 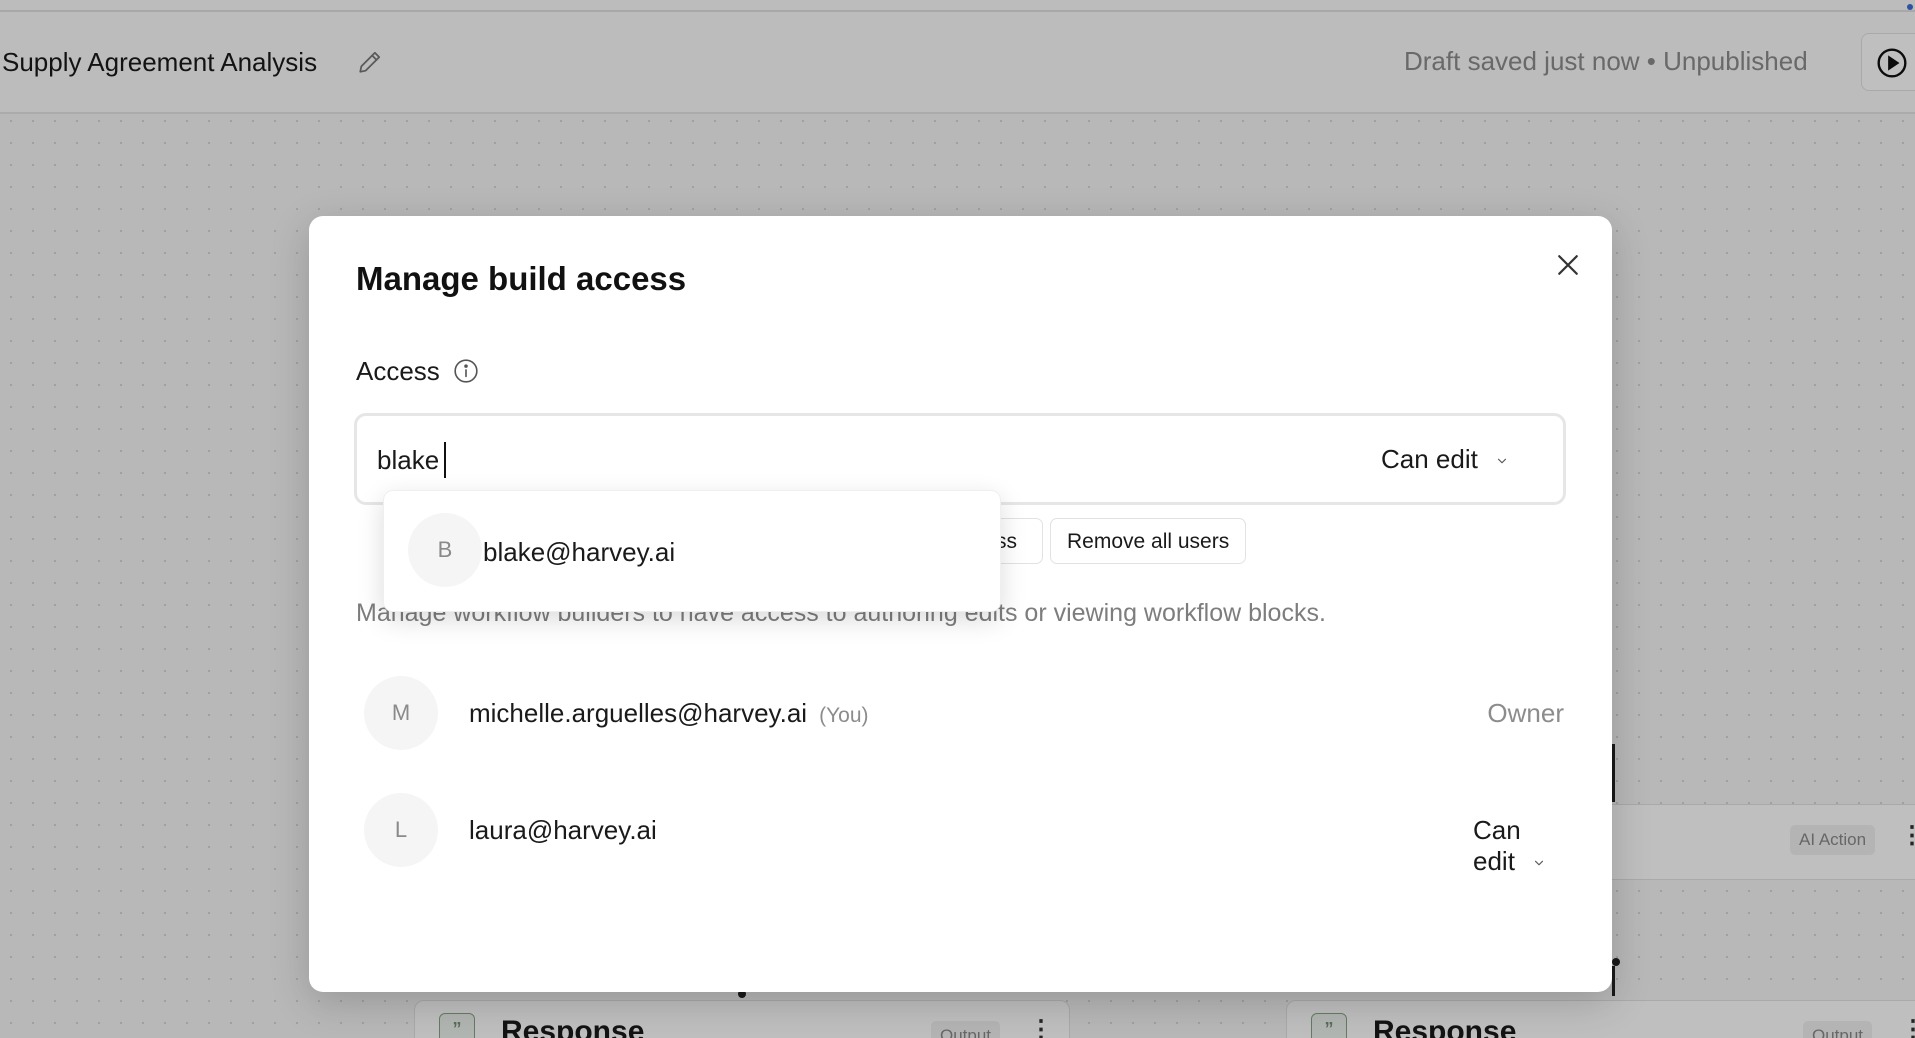 I want to click on user-email: laura@harvey.ai, so click(x=563, y=830).